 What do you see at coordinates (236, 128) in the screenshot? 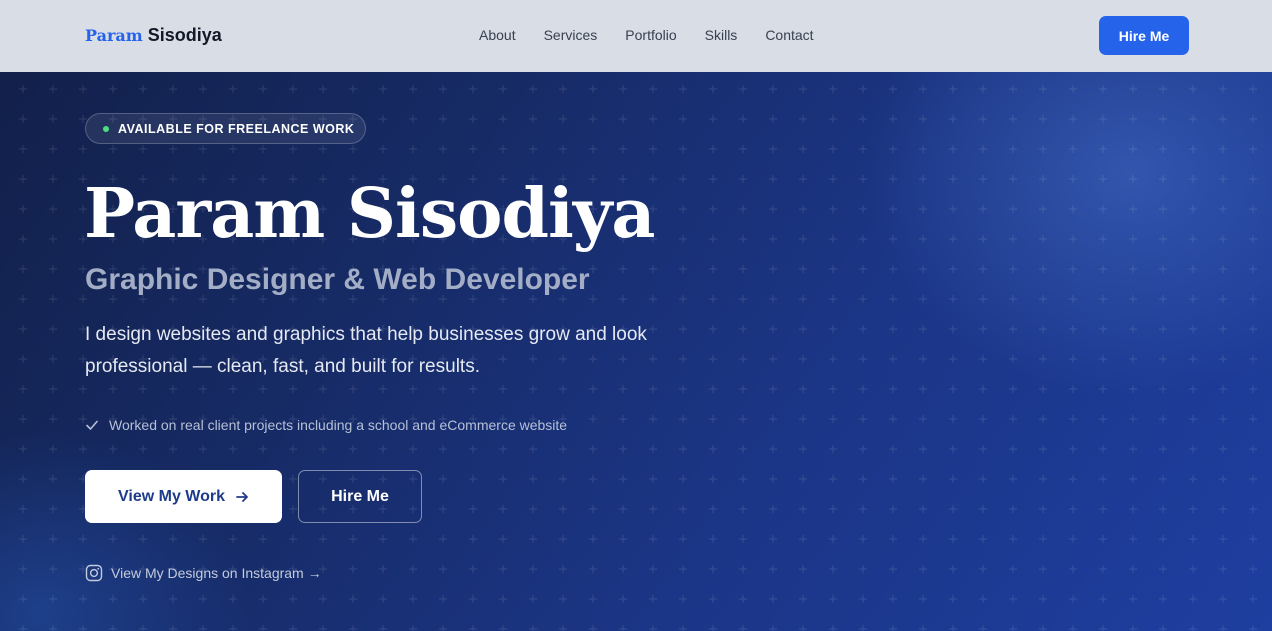
I see `availability-badge-text: AVAILABLE FOR FREELANCE WORK` at bounding box center [236, 128].